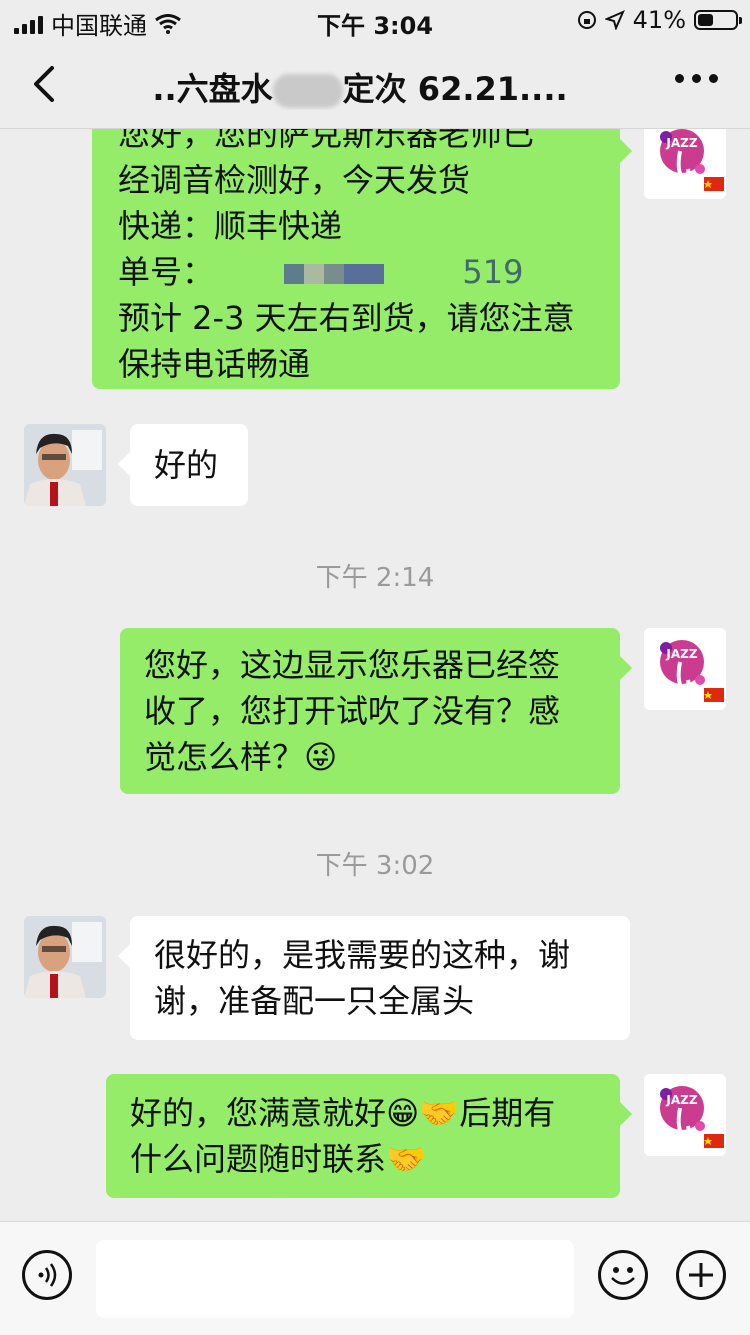 The height and width of the screenshot is (1335, 750). I want to click on more-options-icon, so click(696, 78).